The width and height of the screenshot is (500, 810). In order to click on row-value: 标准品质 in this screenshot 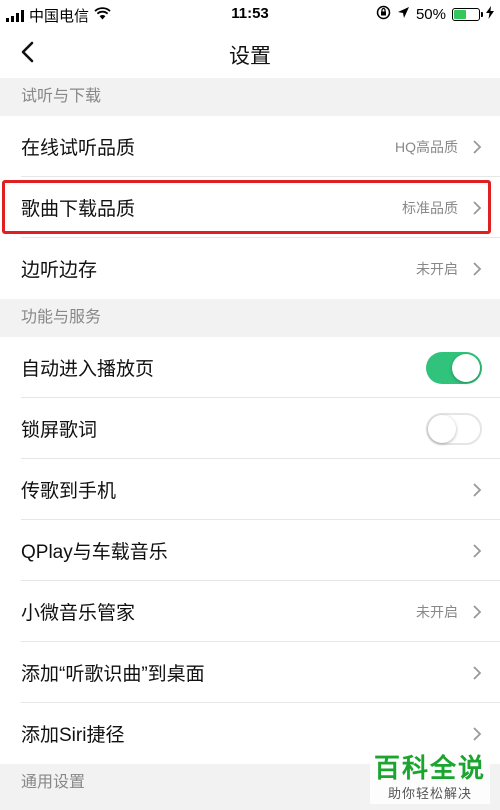, I will do `click(430, 207)`.